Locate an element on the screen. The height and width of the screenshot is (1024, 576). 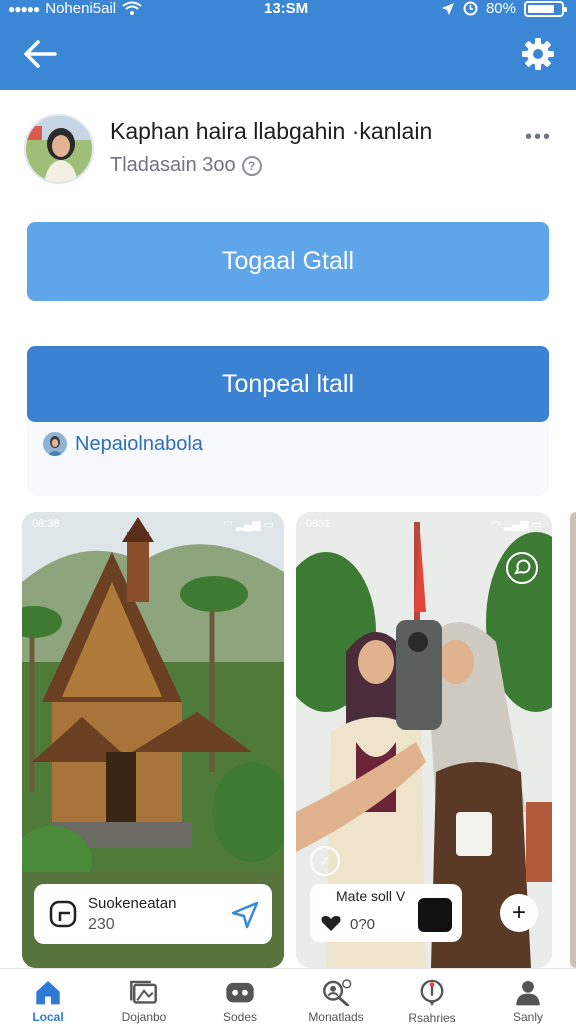
caption-count: 230 is located at coordinates (101, 924).